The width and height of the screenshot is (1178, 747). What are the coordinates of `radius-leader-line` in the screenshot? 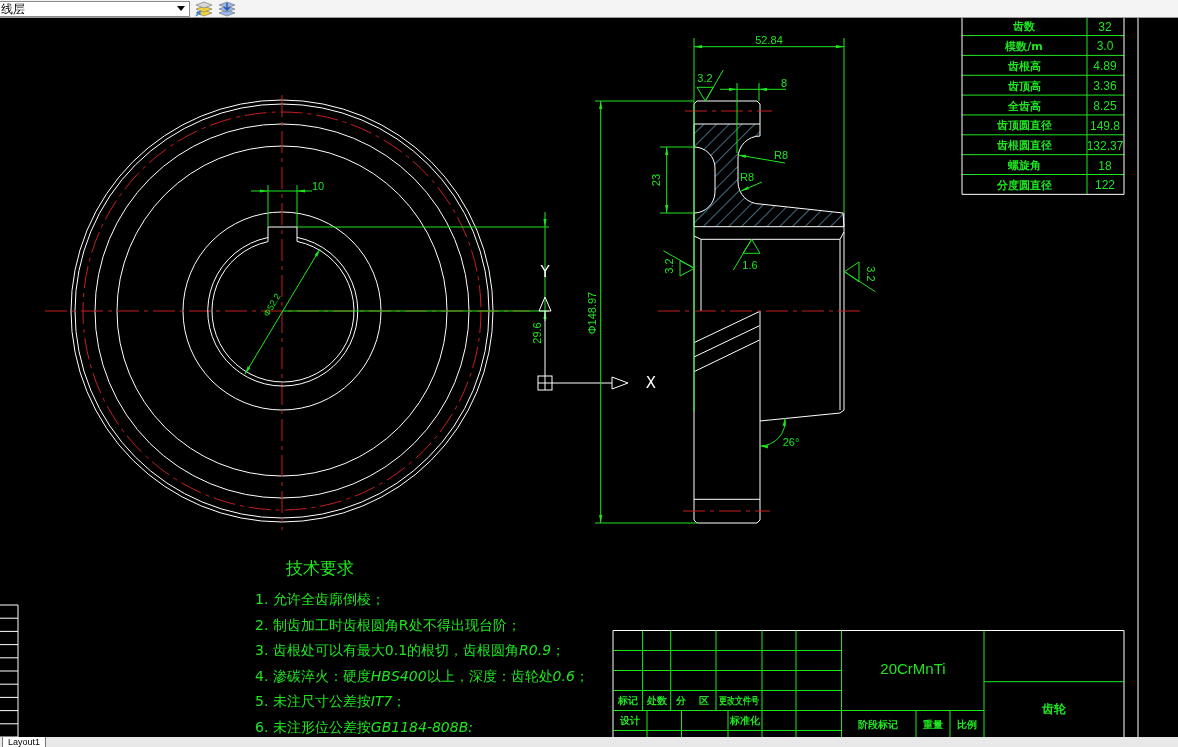 It's located at (751, 186).